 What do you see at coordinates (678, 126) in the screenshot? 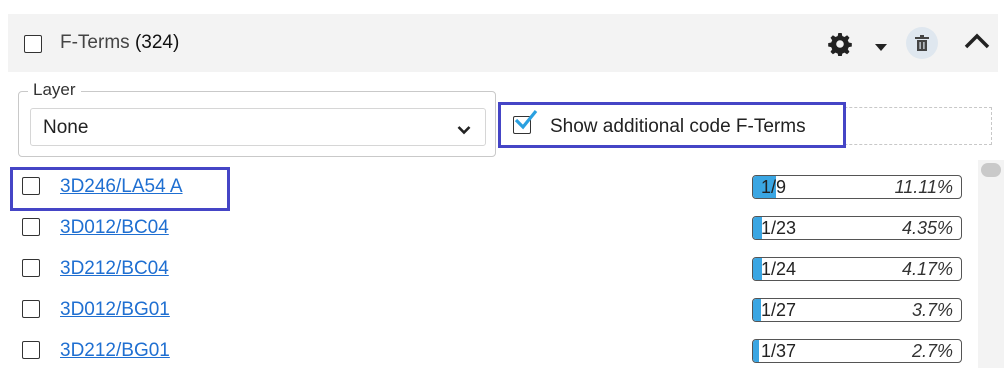
I see `show-additional-label: Show additional code F-Terms` at bounding box center [678, 126].